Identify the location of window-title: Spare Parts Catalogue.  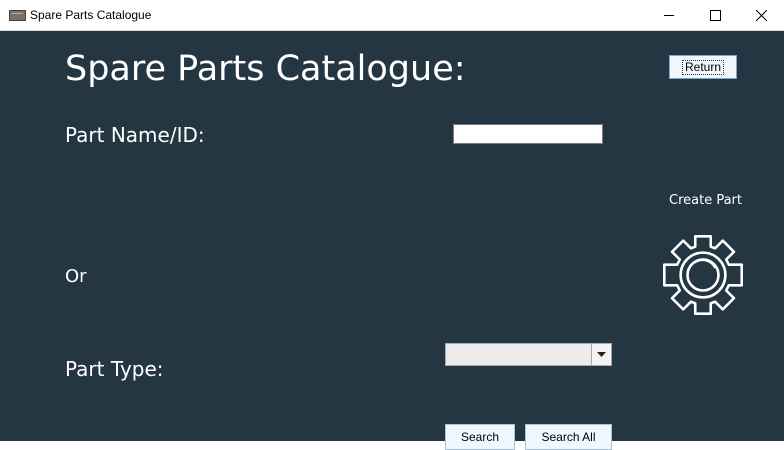
(91, 15).